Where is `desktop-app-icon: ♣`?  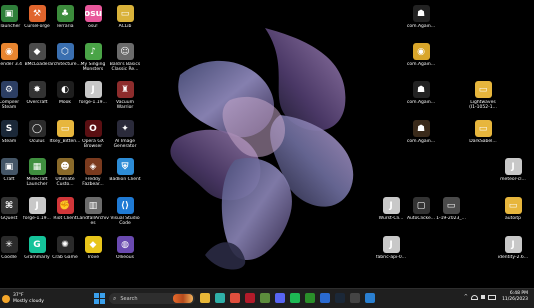
desktop-app-icon: ♣ is located at coordinates (65, 13).